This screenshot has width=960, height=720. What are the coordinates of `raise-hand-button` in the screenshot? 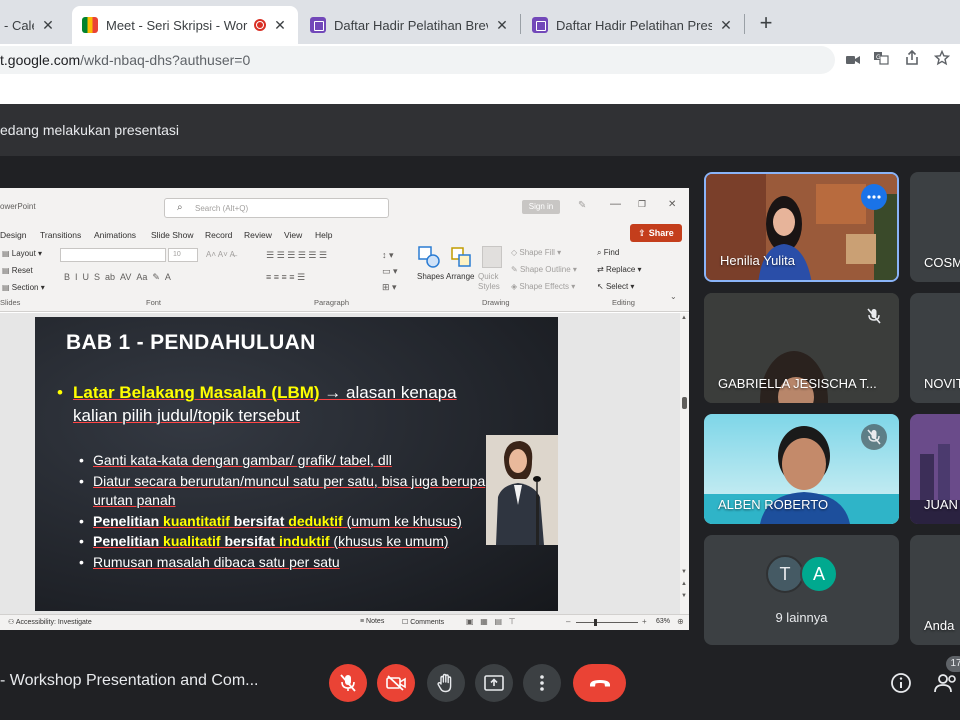 It's located at (446, 683).